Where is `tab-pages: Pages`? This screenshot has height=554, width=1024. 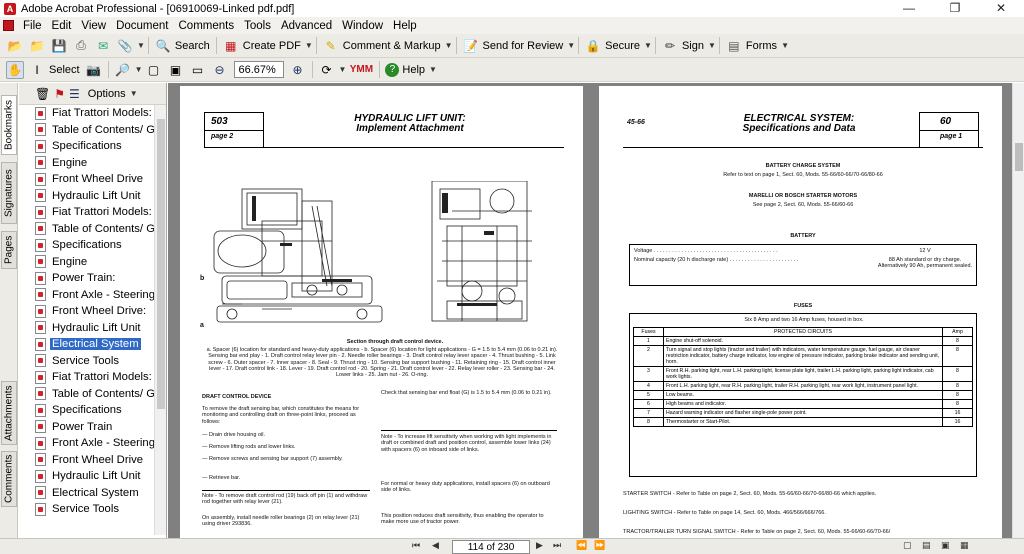
tab-pages: Pages is located at coordinates (9, 250).